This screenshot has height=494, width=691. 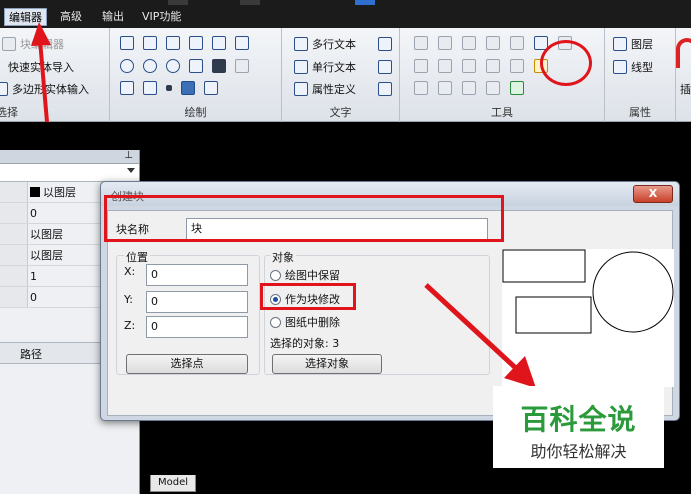 I want to click on watermark: 百科全说 助你轻松解决, so click(x=578, y=427).